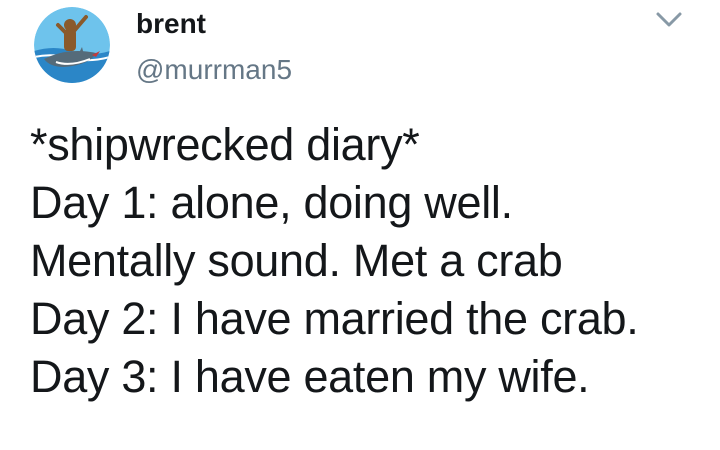 The height and width of the screenshot is (450, 720). Describe the element at coordinates (225, 144) in the screenshot. I see `tweet-line-title: *shipwrecked diary*` at that location.